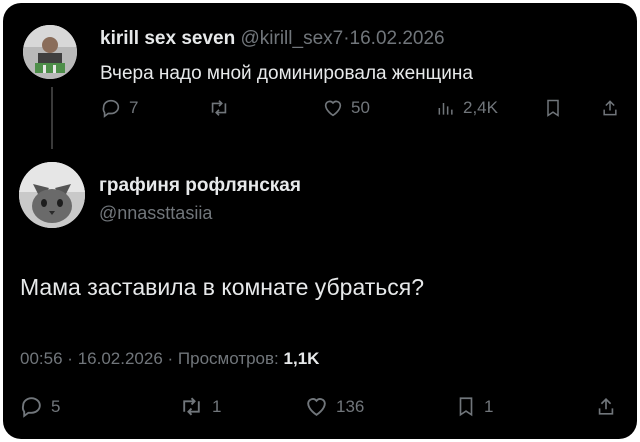  Describe the element at coordinates (167, 38) in the screenshot. I see `reply-display-name: kirill sex seven` at that location.